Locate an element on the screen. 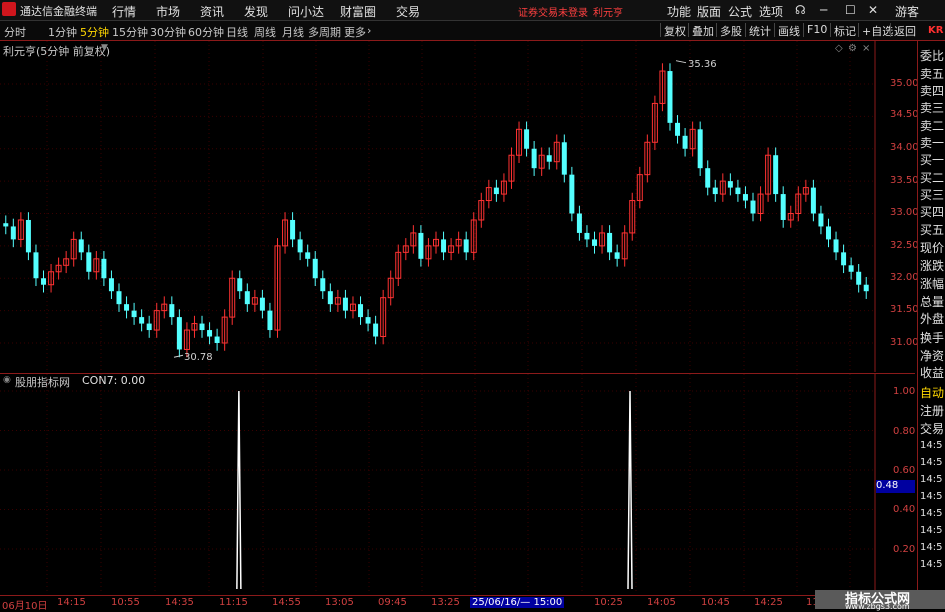 This screenshot has height=612, width=945. app-logo-icon is located at coordinates (9, 9).